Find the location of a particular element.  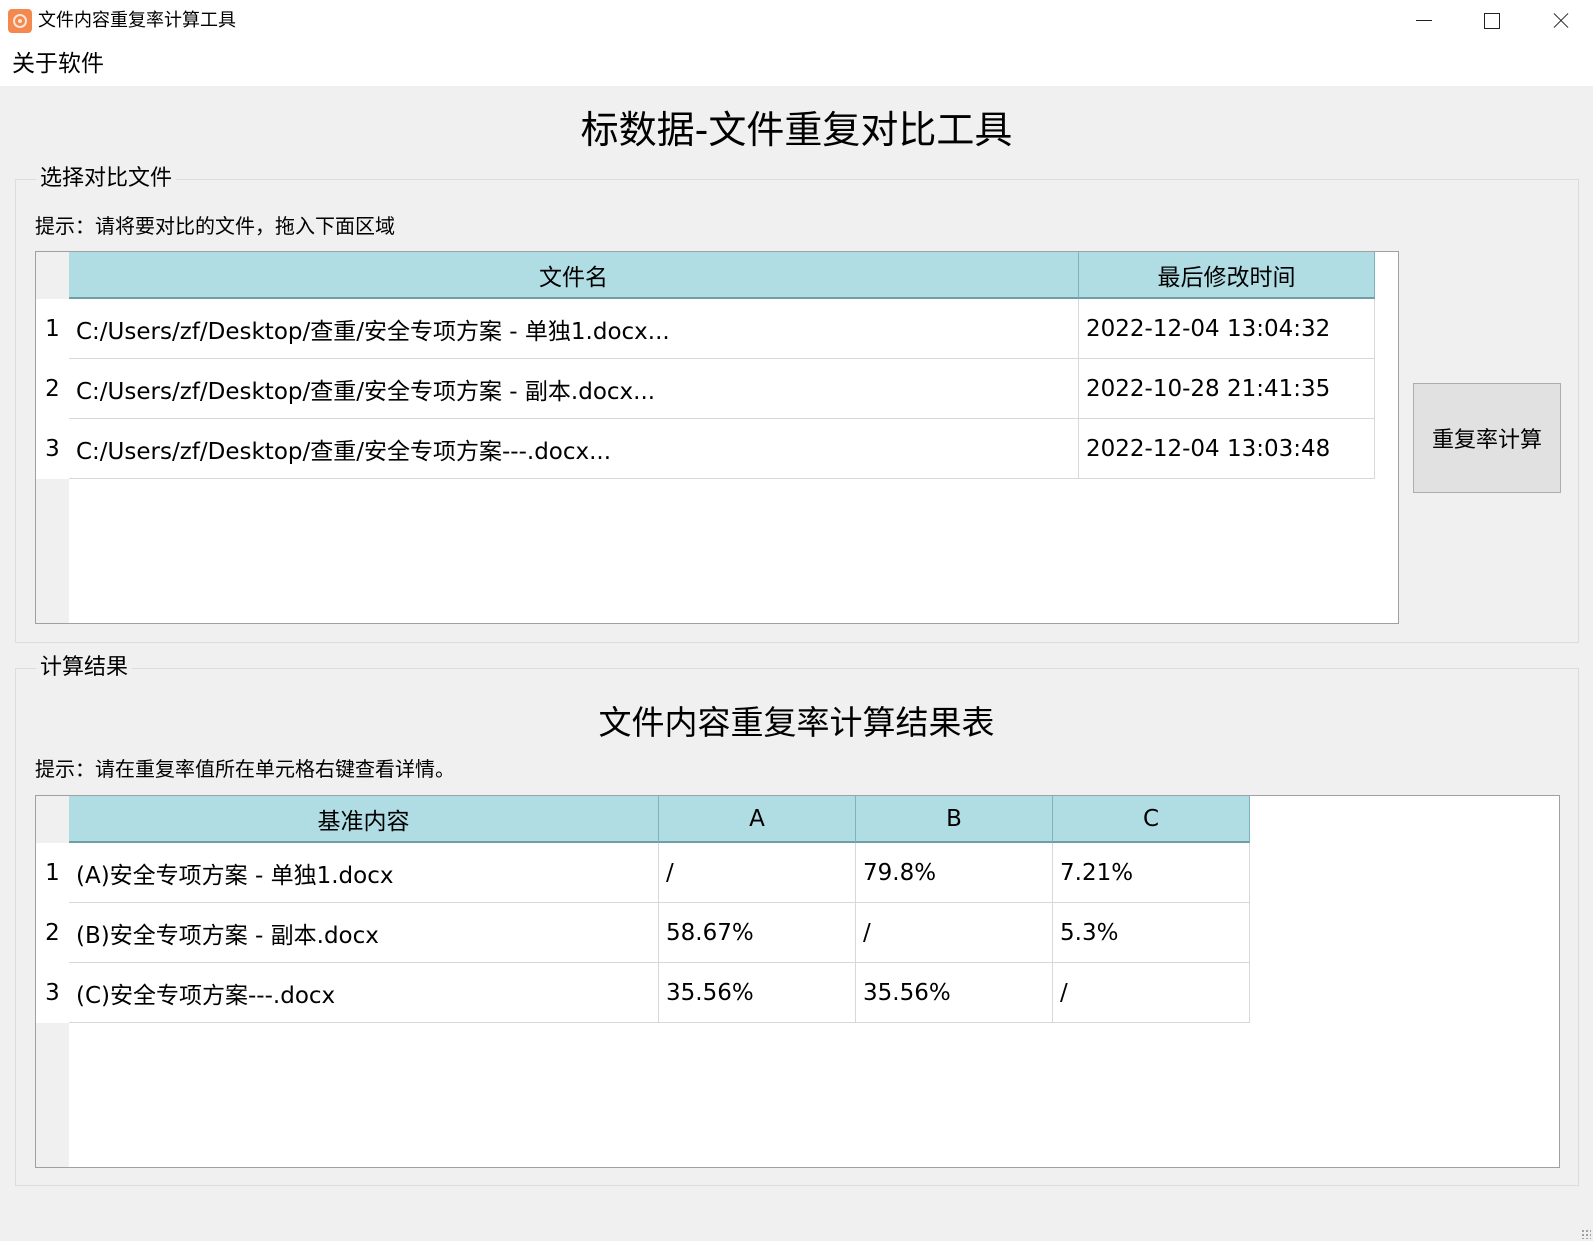

rate-cell-b: / is located at coordinates (954, 933).